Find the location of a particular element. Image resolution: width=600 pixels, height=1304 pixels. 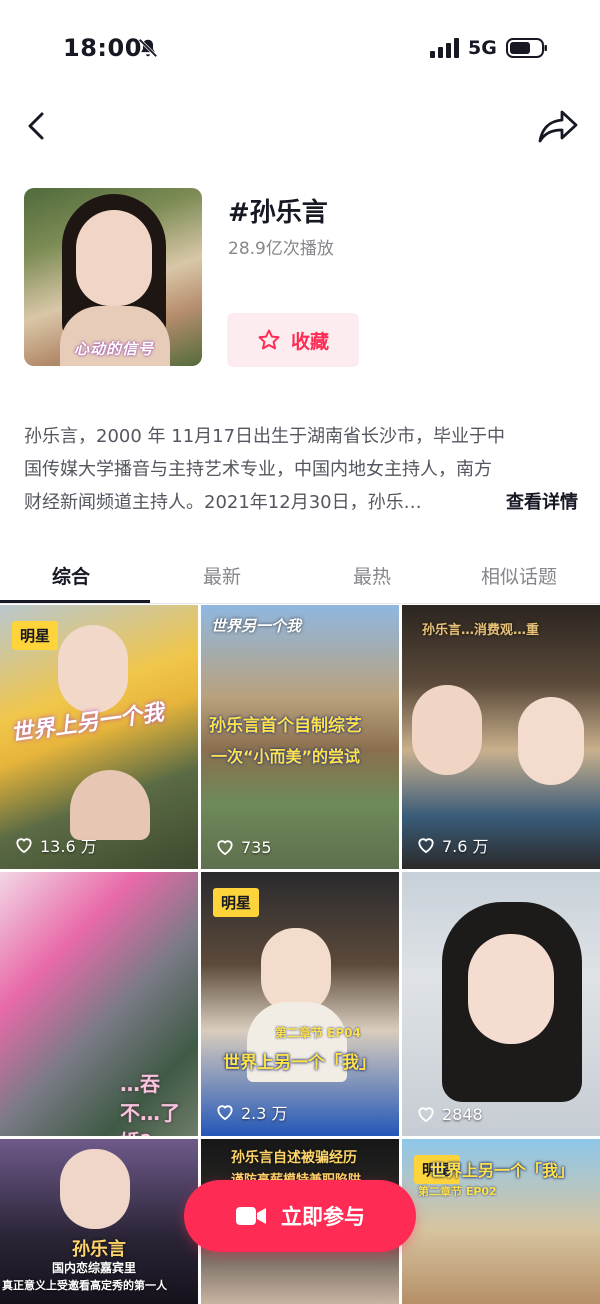

back-icon is located at coordinates (38, 126).